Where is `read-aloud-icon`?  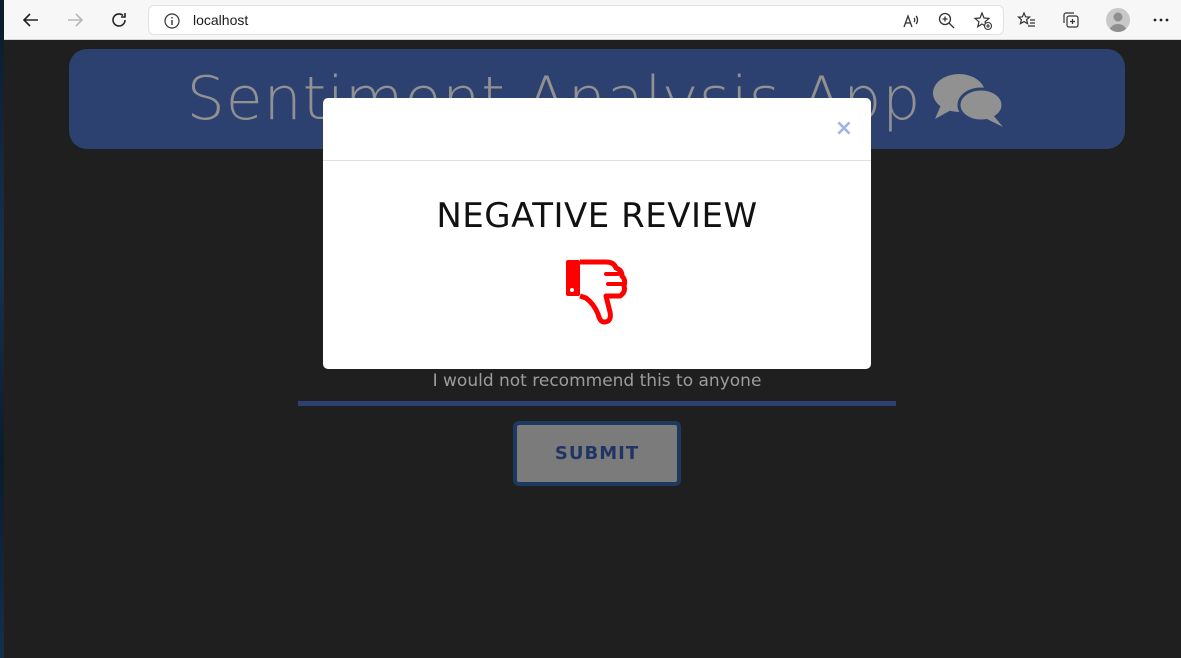 read-aloud-icon is located at coordinates (911, 21).